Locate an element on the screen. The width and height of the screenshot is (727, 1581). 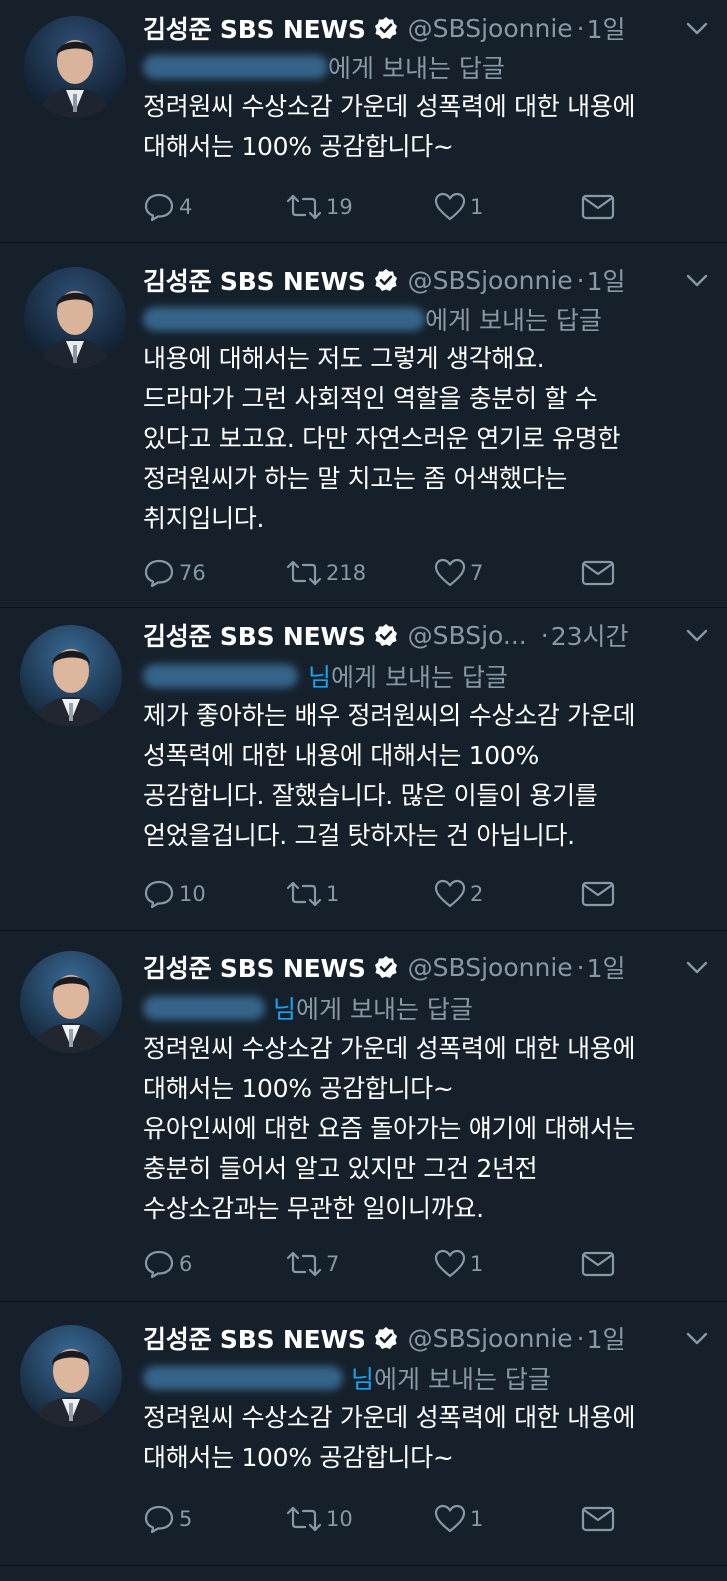
reply-button: 6 is located at coordinates (167, 1264).